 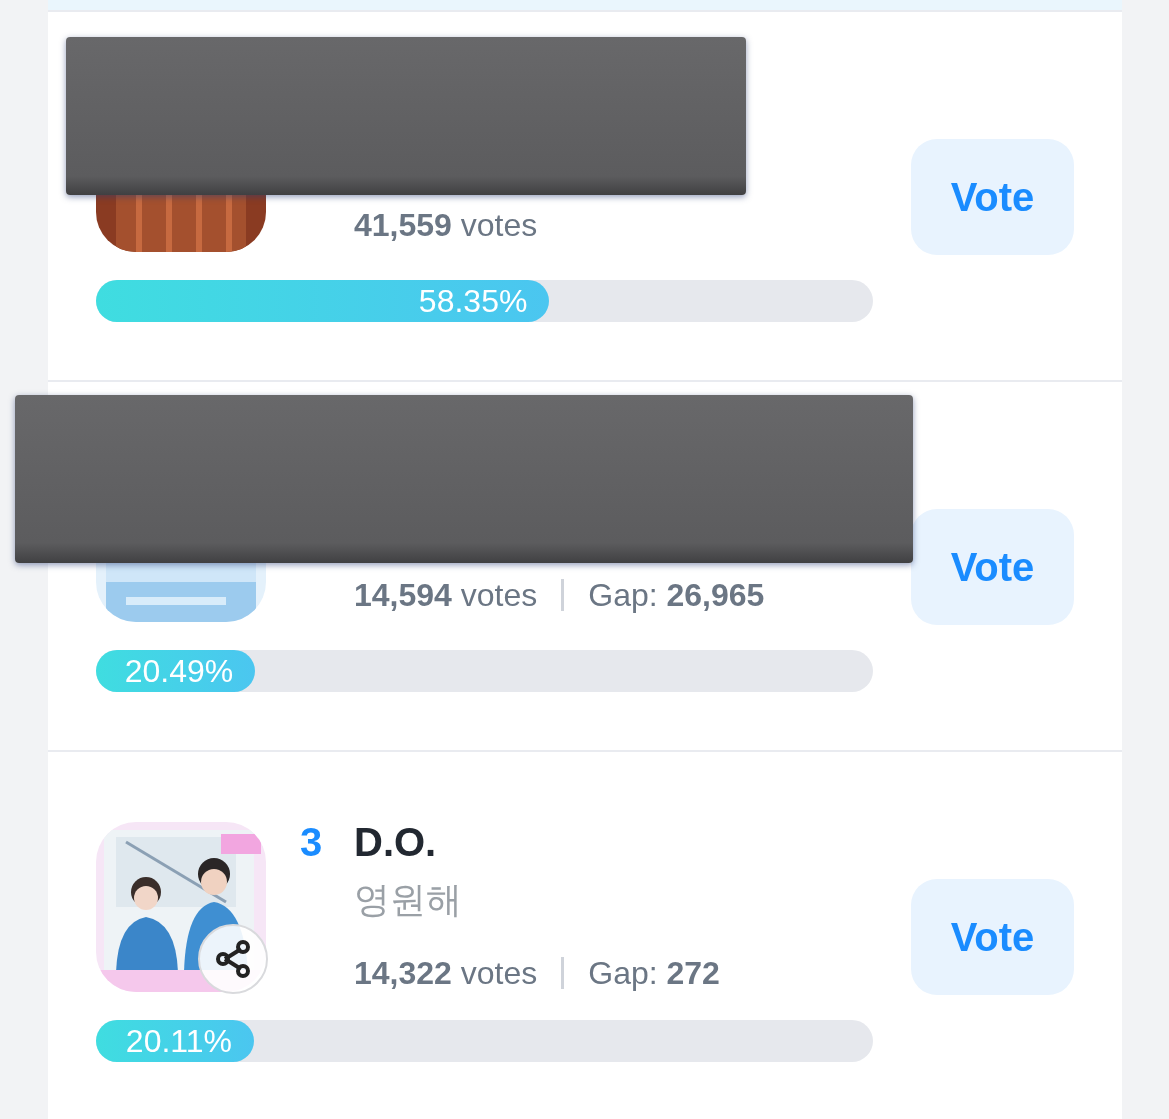 I want to click on gap-count: Gap: 272, so click(x=654, y=973).